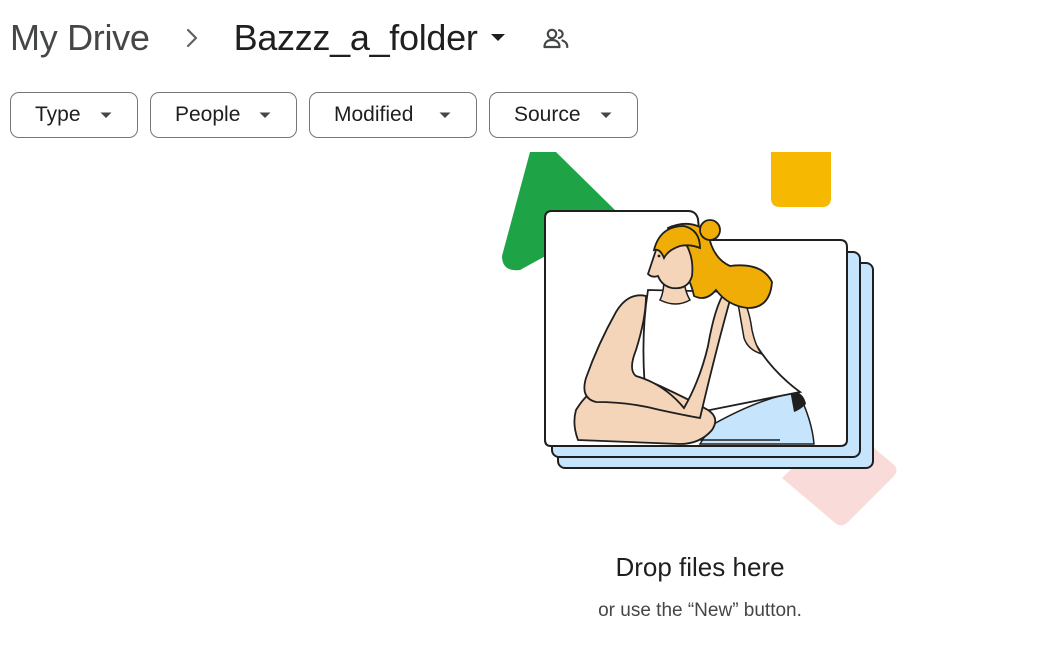 This screenshot has height=661, width=1050. I want to click on filter-modified-label: Modified, so click(374, 114).